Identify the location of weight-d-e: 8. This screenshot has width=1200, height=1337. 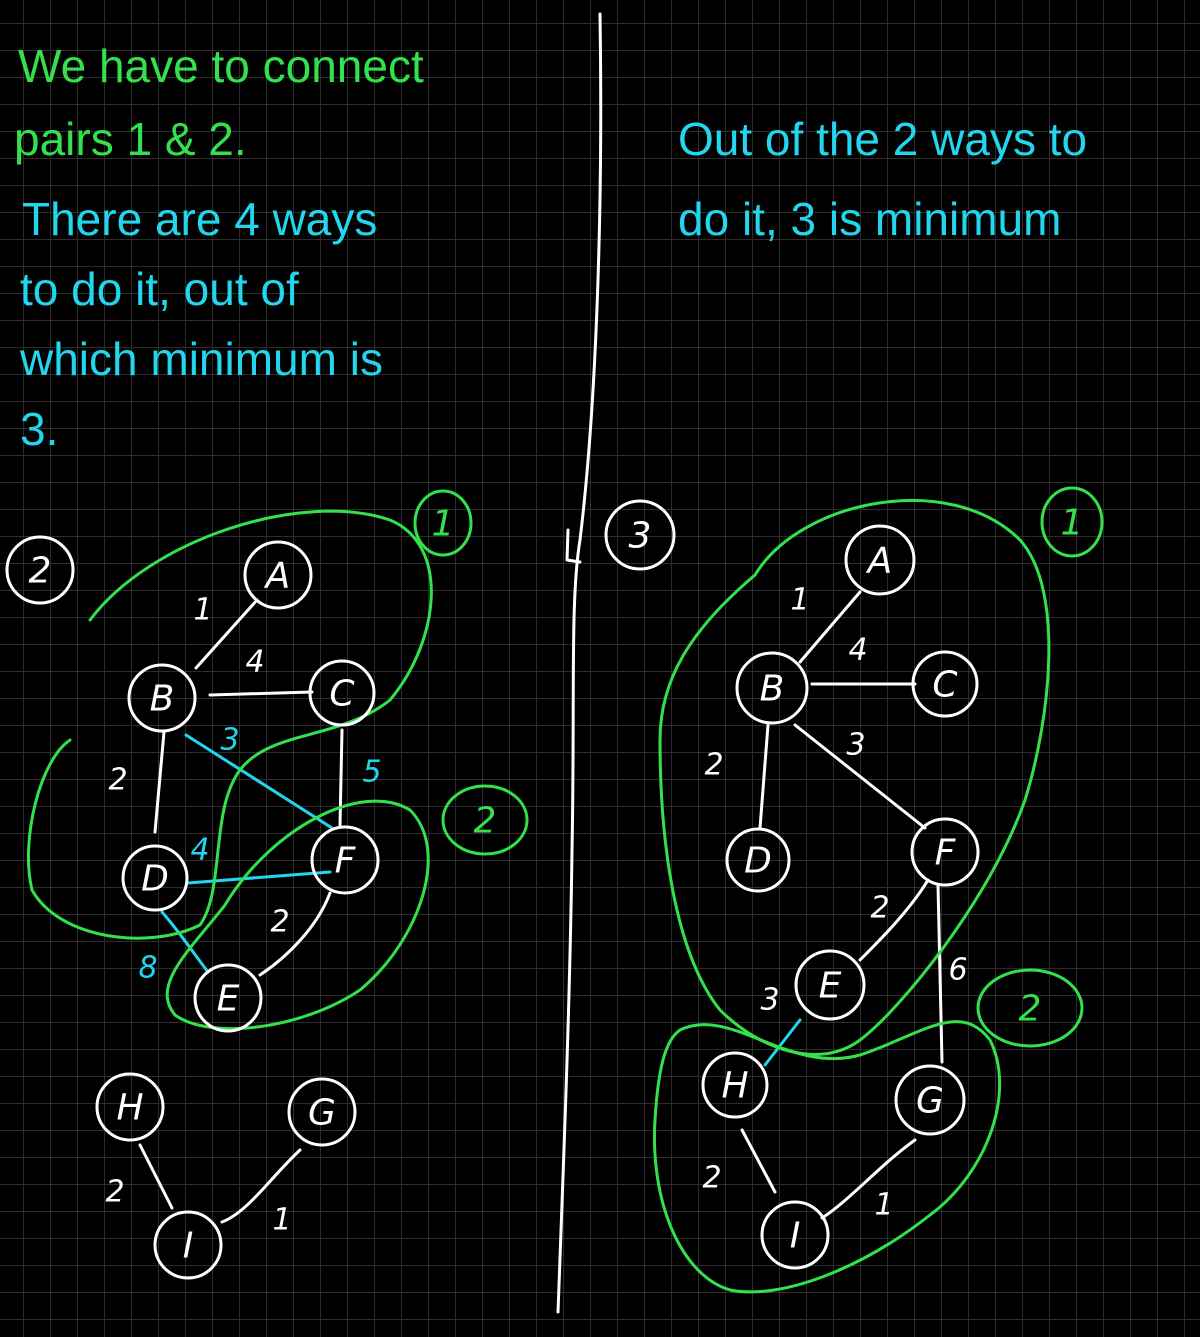
(147, 968).